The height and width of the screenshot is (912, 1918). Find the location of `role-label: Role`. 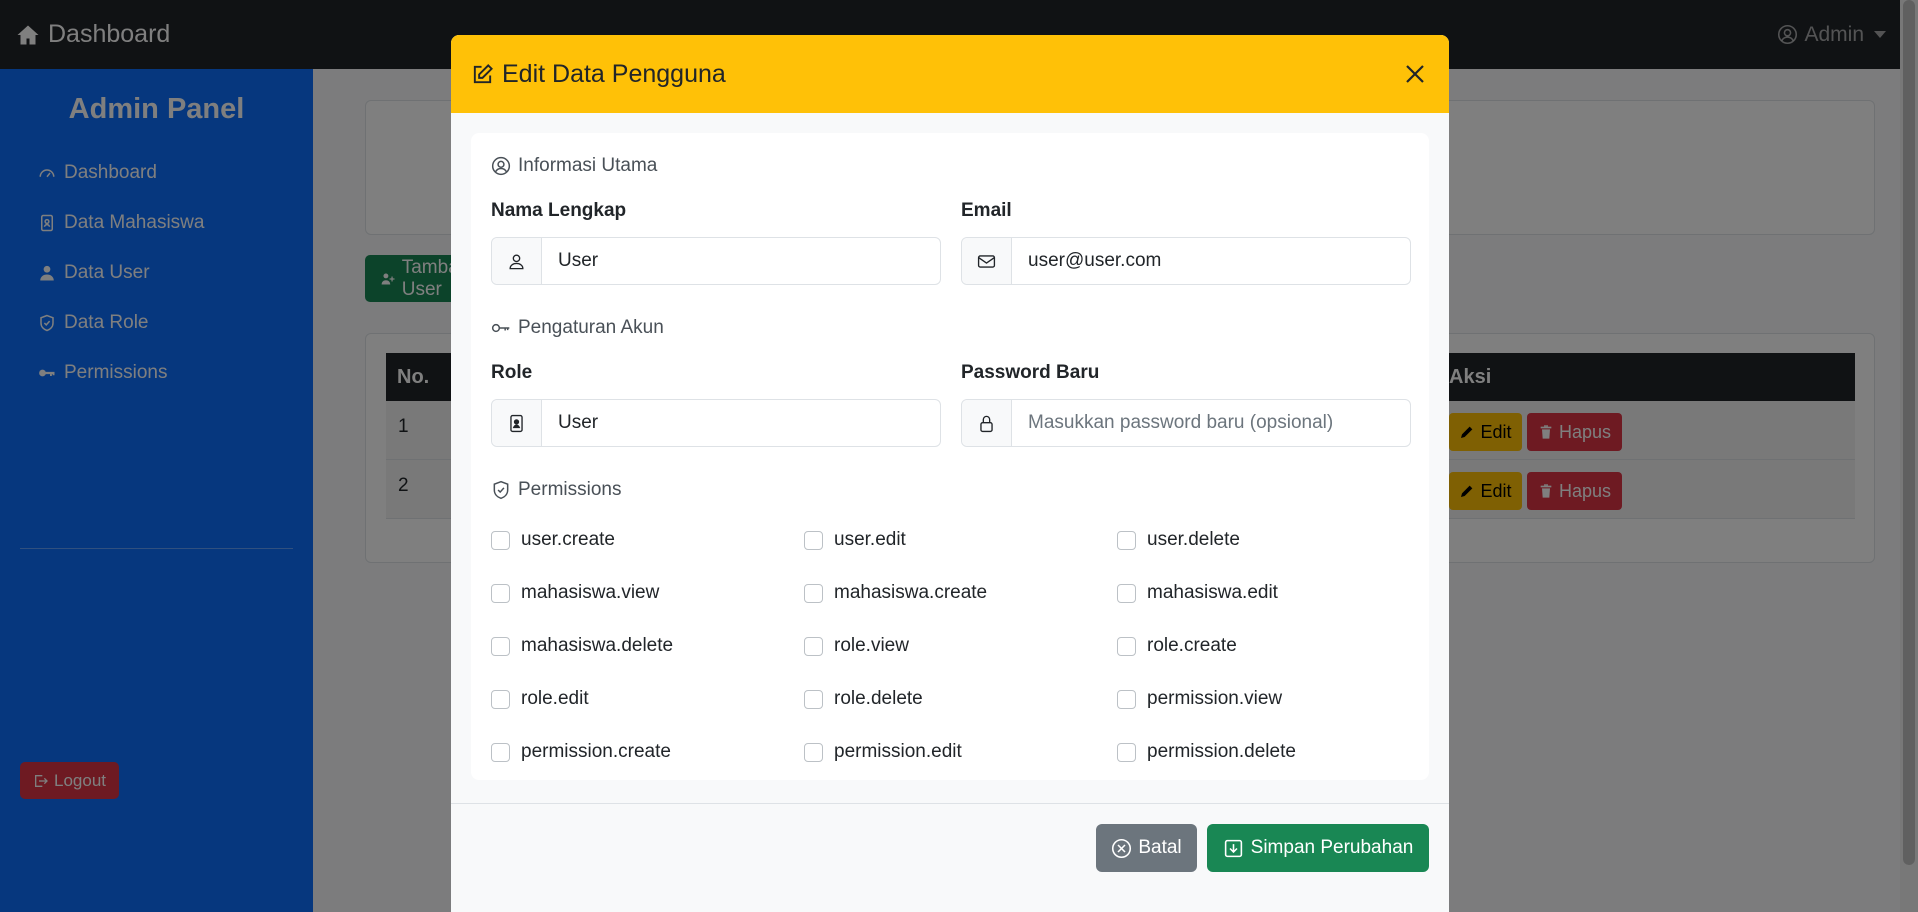

role-label: Role is located at coordinates (512, 372).